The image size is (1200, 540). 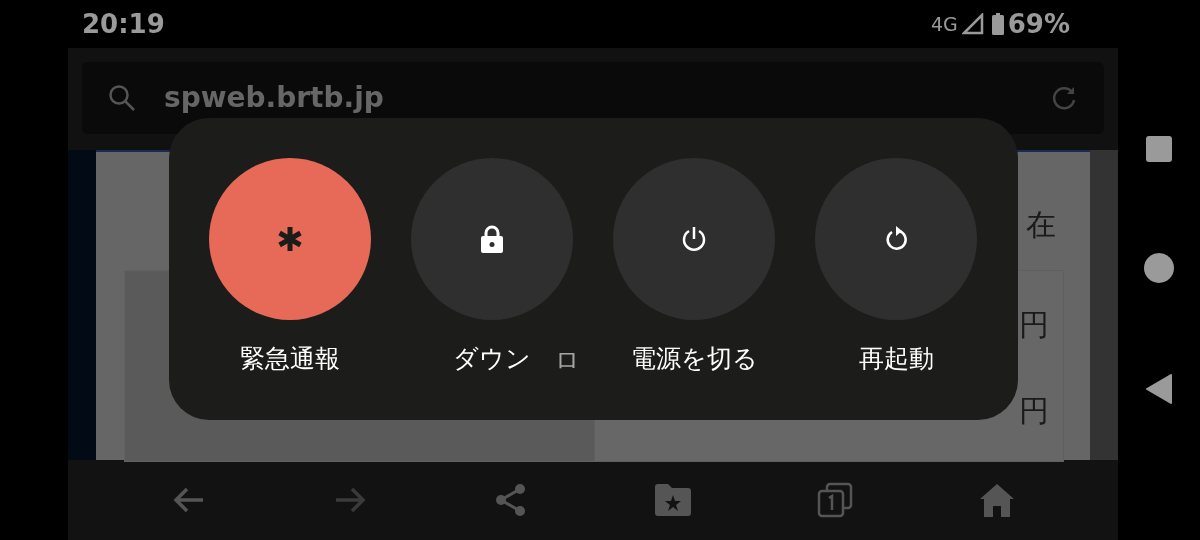 What do you see at coordinates (896, 359) in the screenshot?
I see `action-label: 再起動` at bounding box center [896, 359].